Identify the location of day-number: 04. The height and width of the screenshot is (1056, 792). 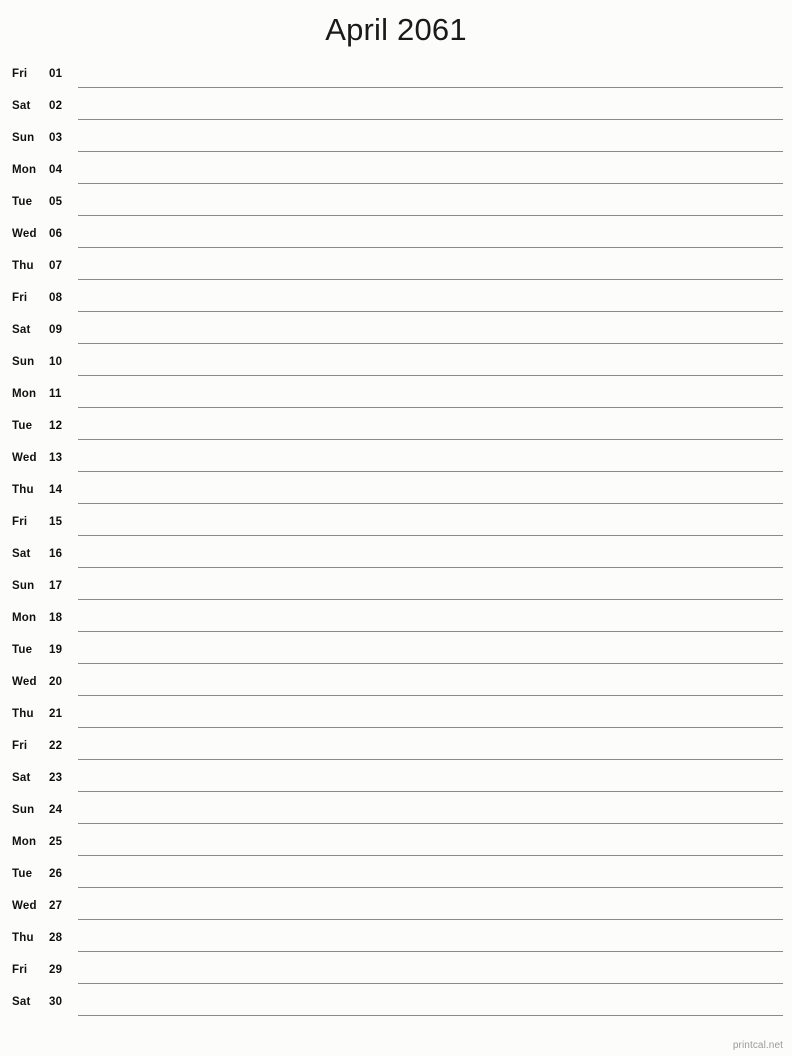
(56, 170).